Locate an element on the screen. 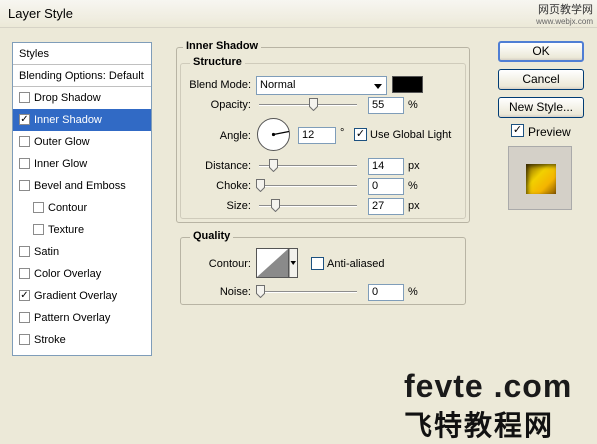 The width and height of the screenshot is (597, 444). angle-input: 12 is located at coordinates (317, 135).